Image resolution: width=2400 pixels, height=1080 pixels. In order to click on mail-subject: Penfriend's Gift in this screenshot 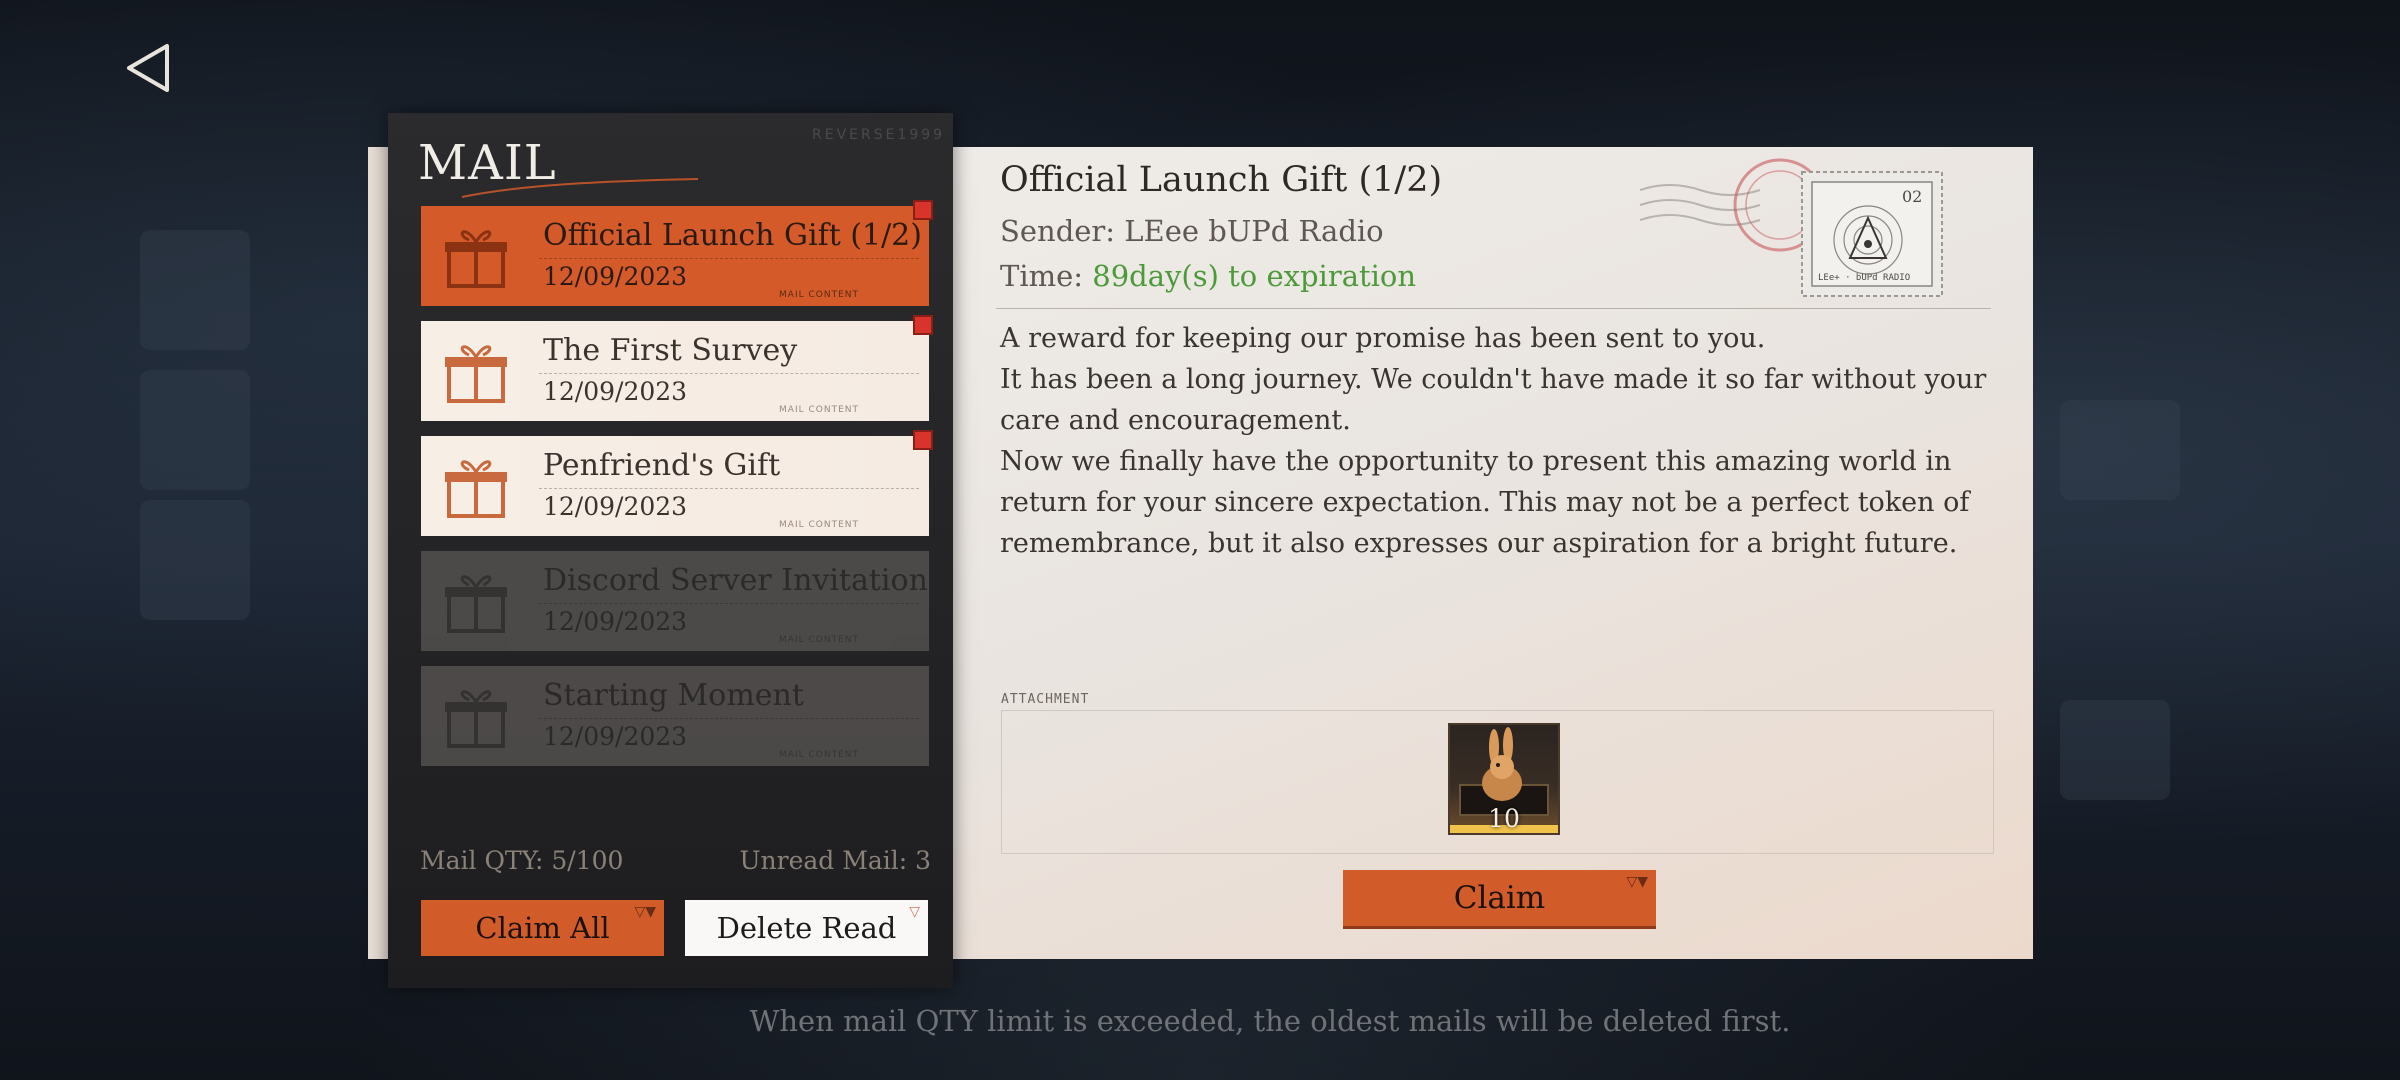, I will do `click(662, 465)`.